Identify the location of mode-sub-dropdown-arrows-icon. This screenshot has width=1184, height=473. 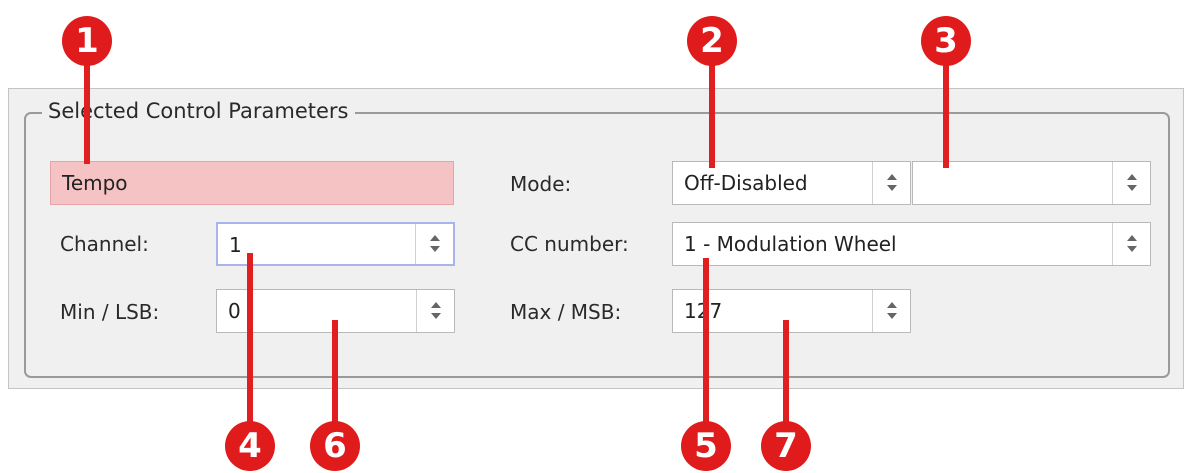
(1131, 183).